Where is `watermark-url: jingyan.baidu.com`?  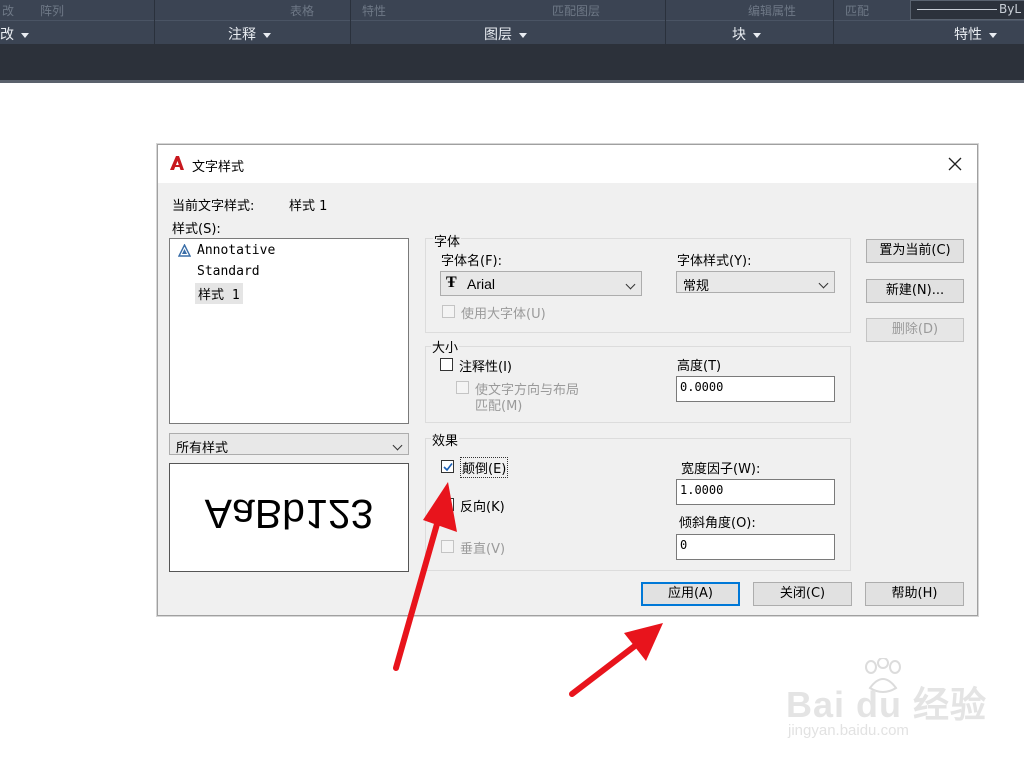
watermark-url: jingyan.baidu.com is located at coordinates (848, 730).